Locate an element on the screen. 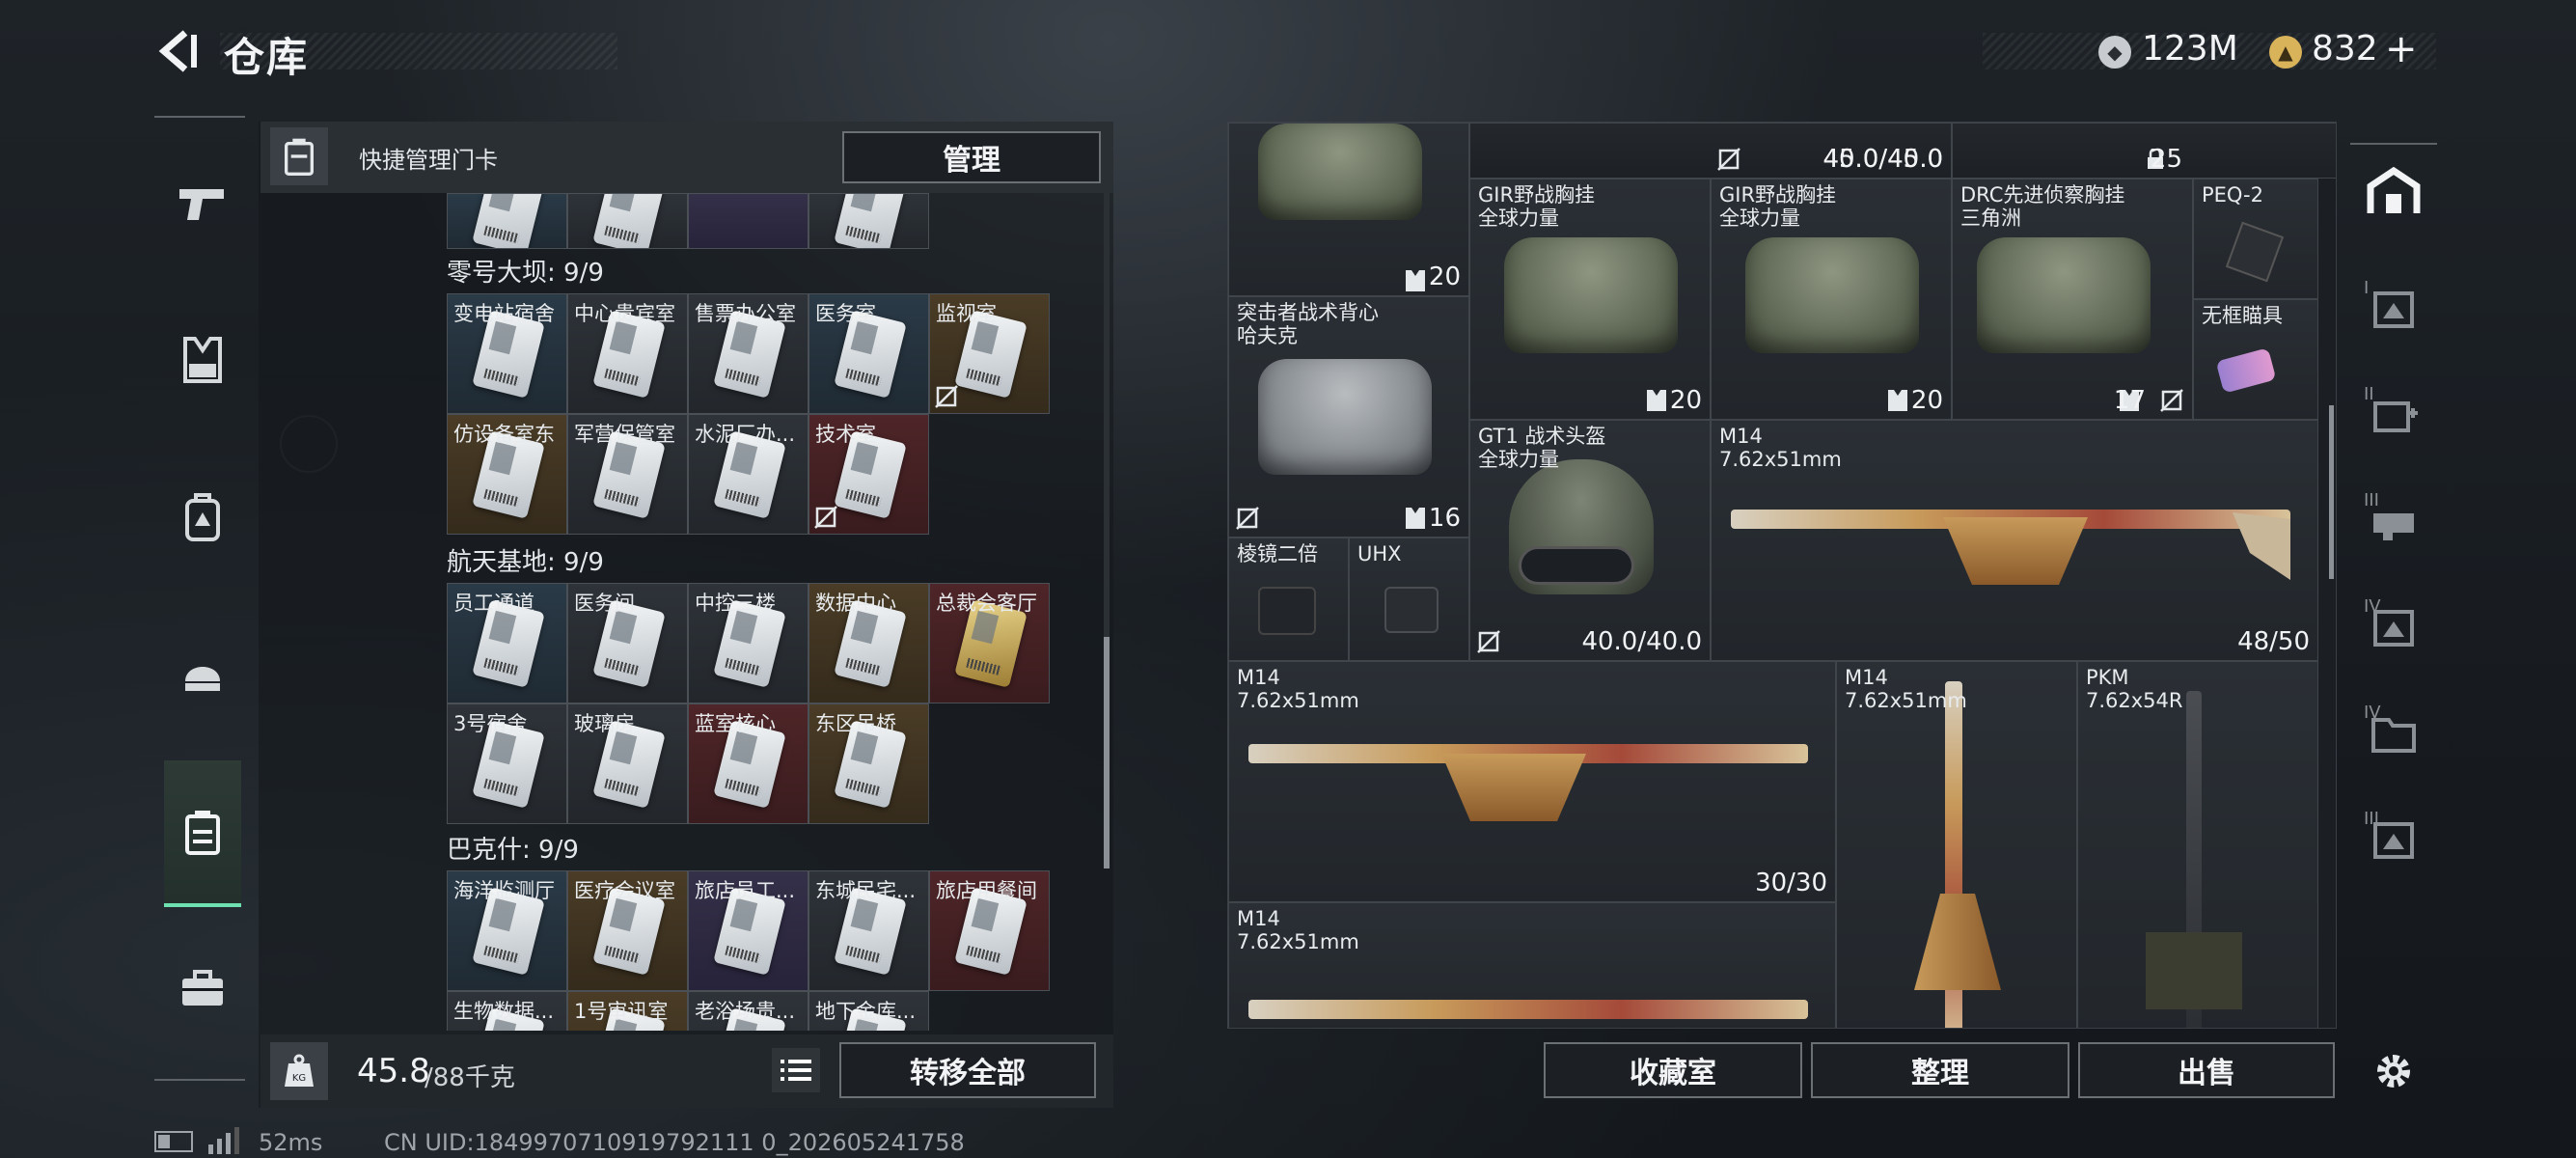 This screenshot has height=1158, width=2576. keycard-slot: 3号宿舍 is located at coordinates (507, 763).